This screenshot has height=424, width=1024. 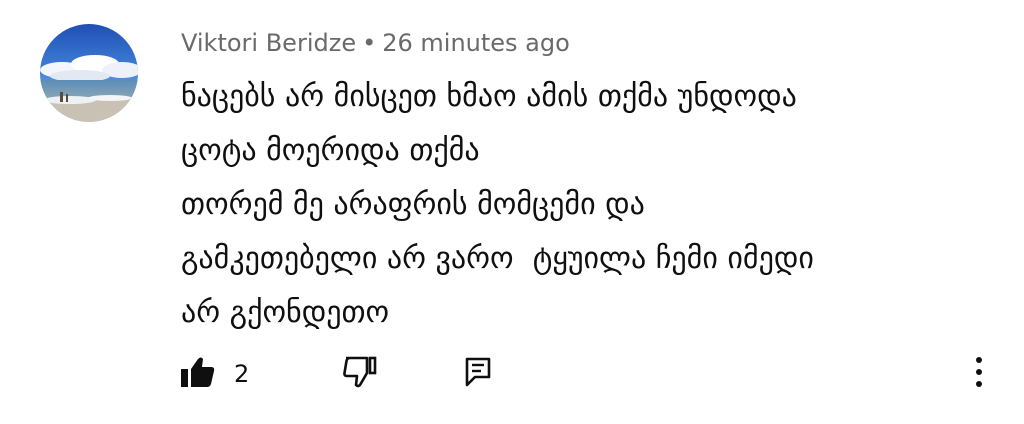 I want to click on avatar-image, so click(x=89, y=73).